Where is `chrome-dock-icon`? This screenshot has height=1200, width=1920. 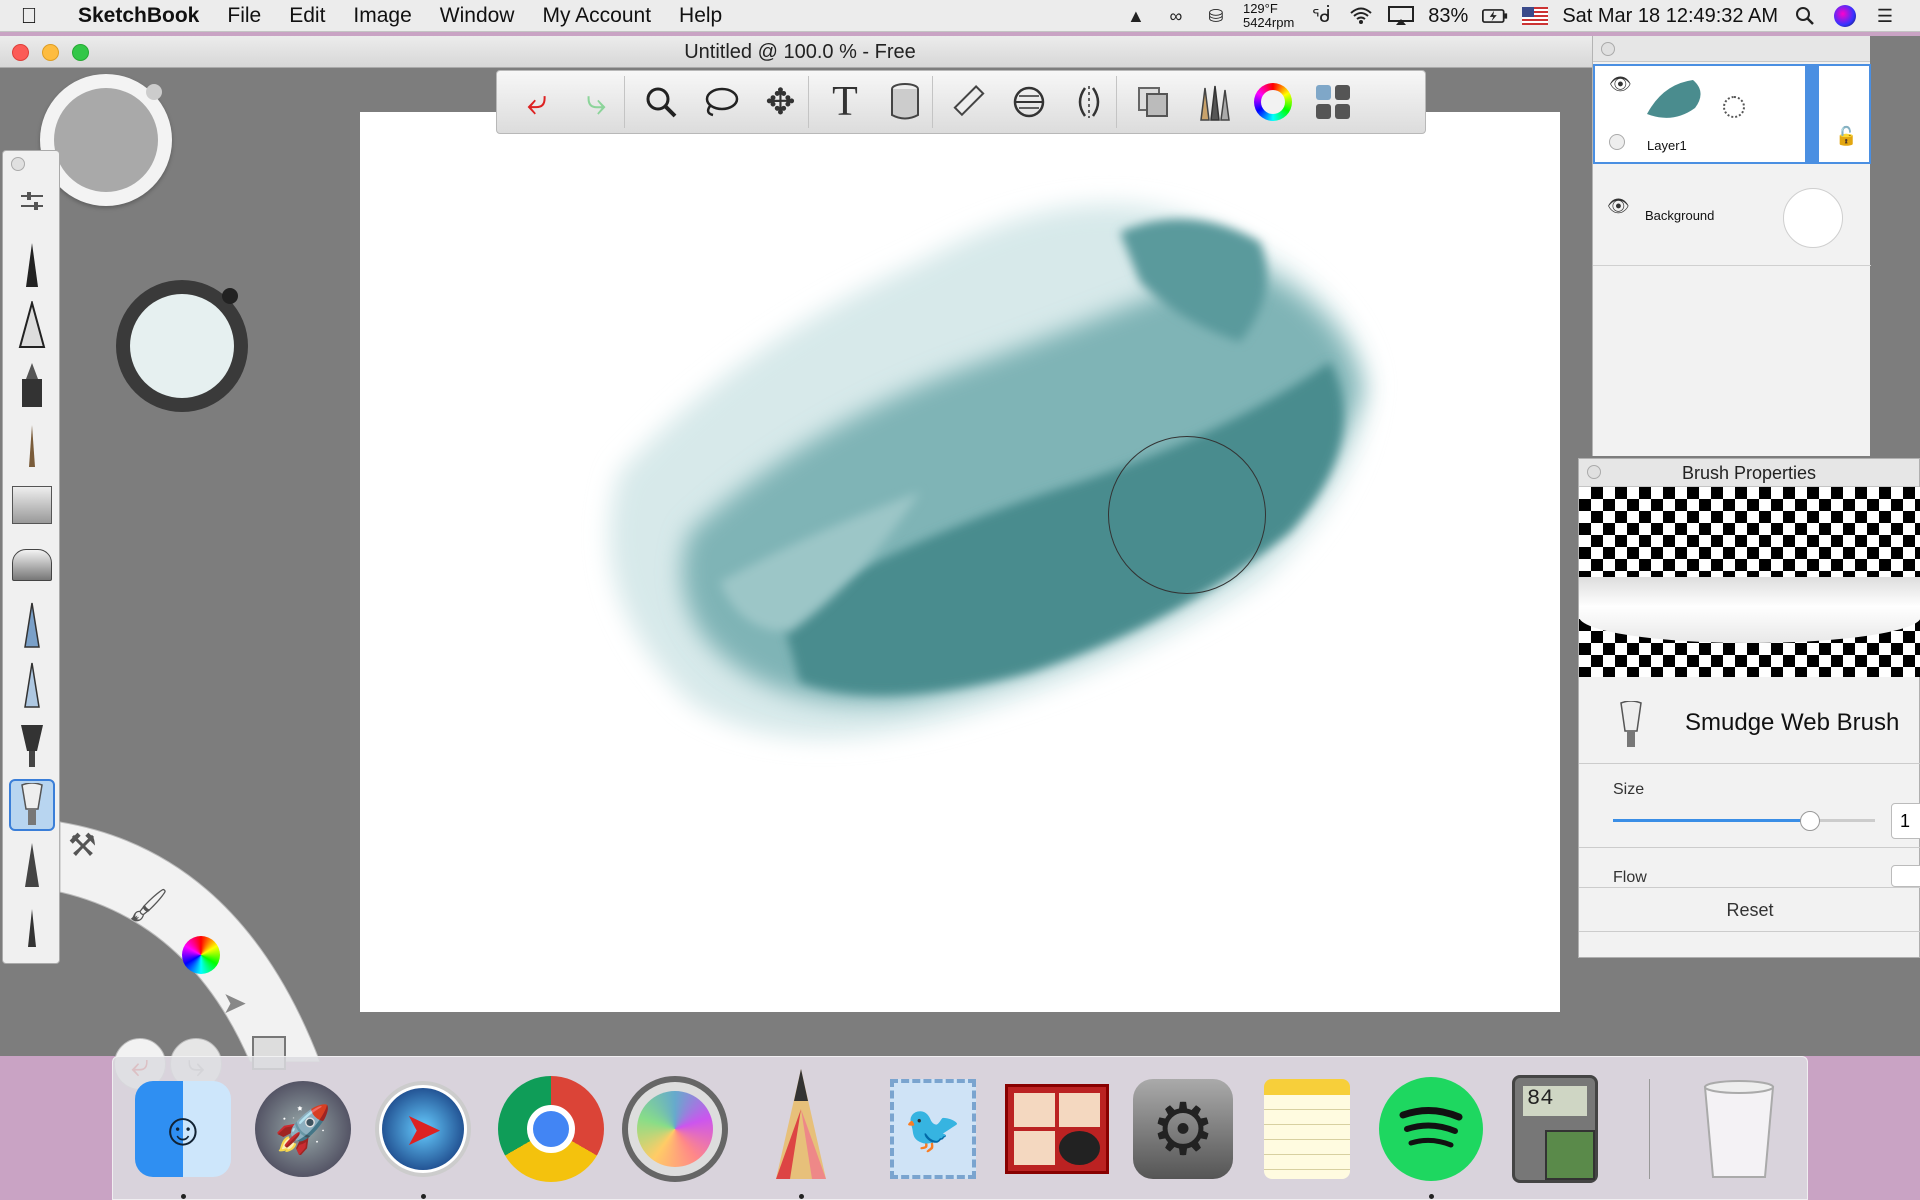 chrome-dock-icon is located at coordinates (551, 1129).